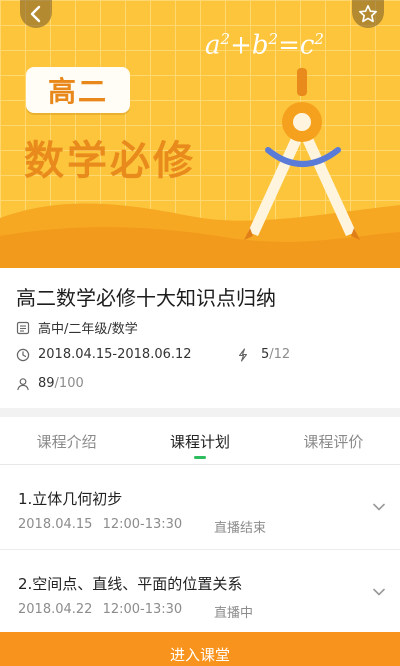  What do you see at coordinates (146, 298) in the screenshot?
I see `course-title: 高二数学必修十大知识点归纳` at bounding box center [146, 298].